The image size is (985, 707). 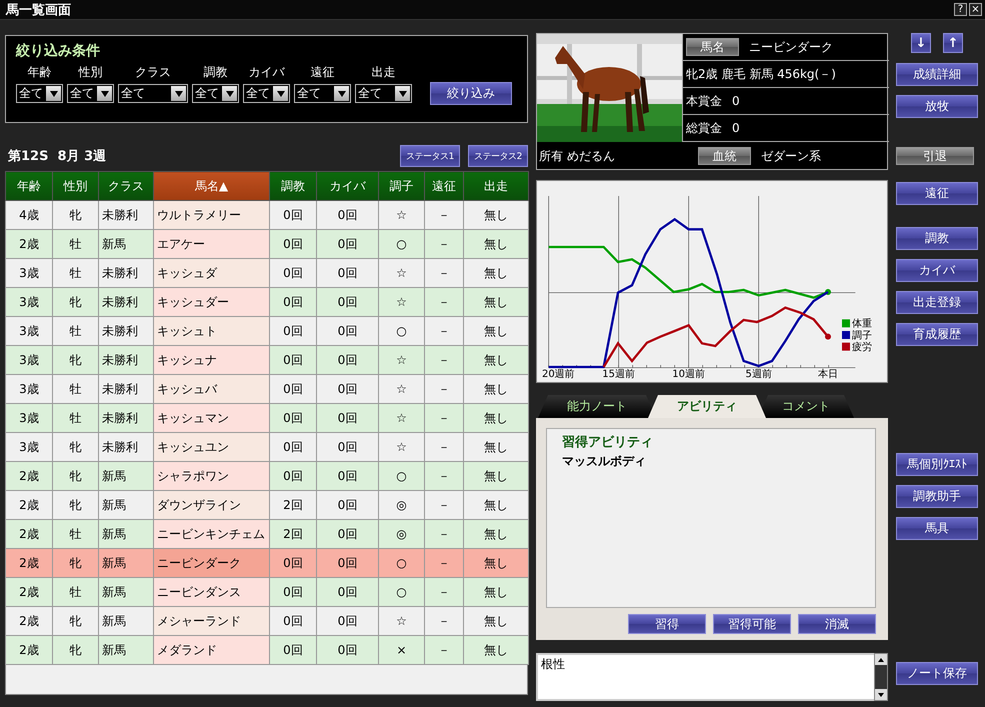 I want to click on scroll-down-icon, so click(x=881, y=694).